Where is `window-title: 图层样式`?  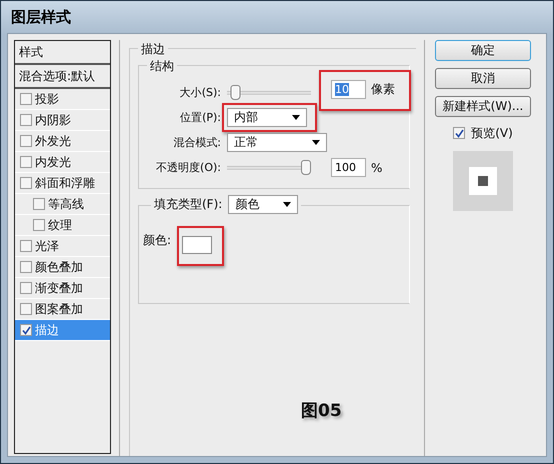
window-title: 图层样式 is located at coordinates (41, 17).